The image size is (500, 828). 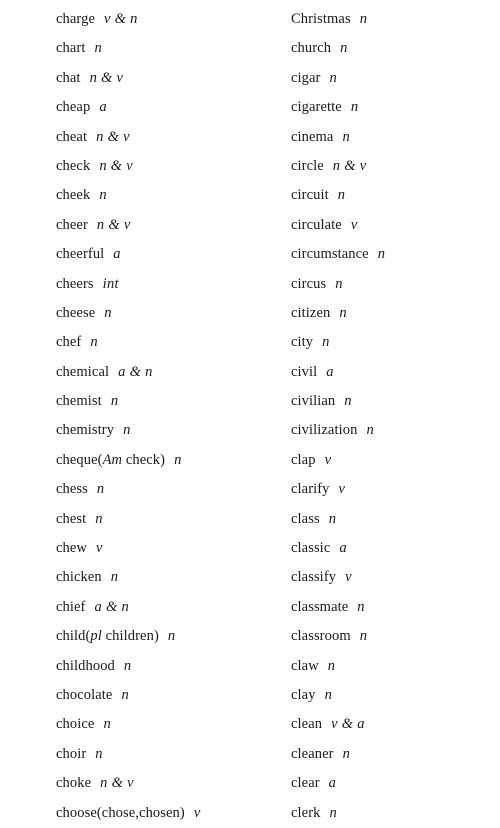 I want to click on word-headword: cheerful, so click(x=80, y=254).